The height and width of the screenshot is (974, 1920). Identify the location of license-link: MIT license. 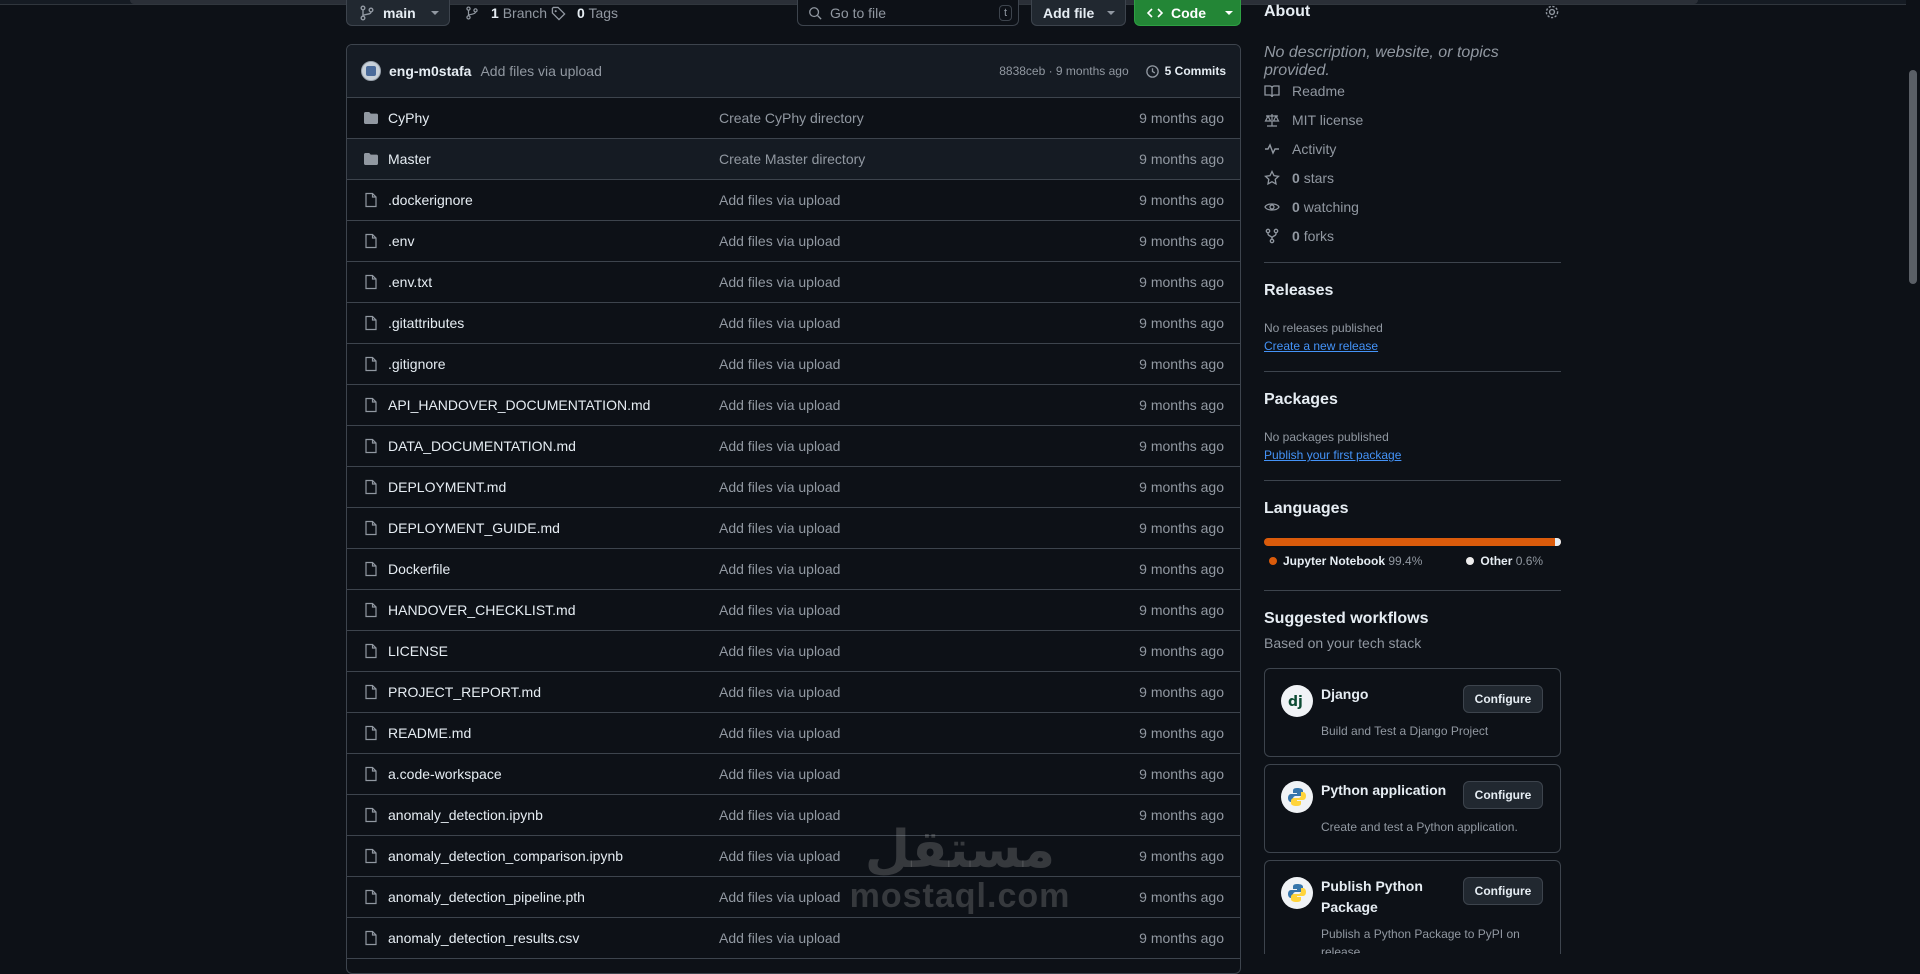
(1313, 120).